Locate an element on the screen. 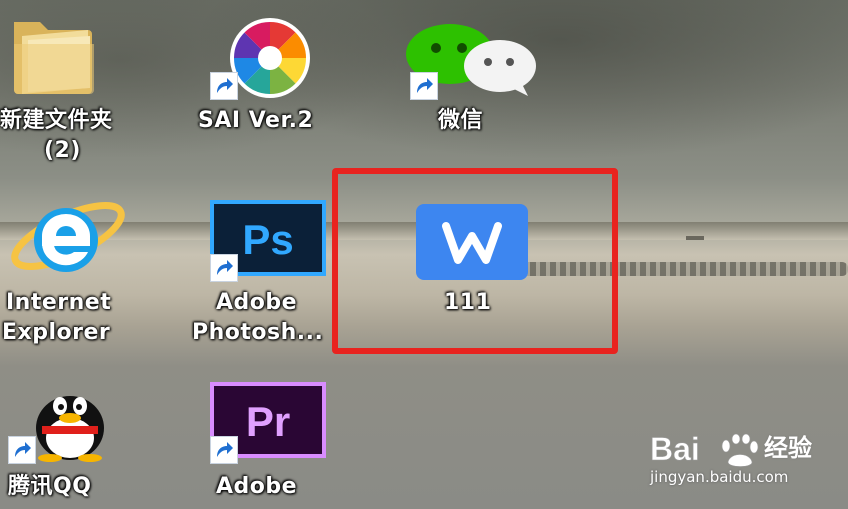 The width and height of the screenshot is (848, 509). wallpaper-boat is located at coordinates (695, 238).